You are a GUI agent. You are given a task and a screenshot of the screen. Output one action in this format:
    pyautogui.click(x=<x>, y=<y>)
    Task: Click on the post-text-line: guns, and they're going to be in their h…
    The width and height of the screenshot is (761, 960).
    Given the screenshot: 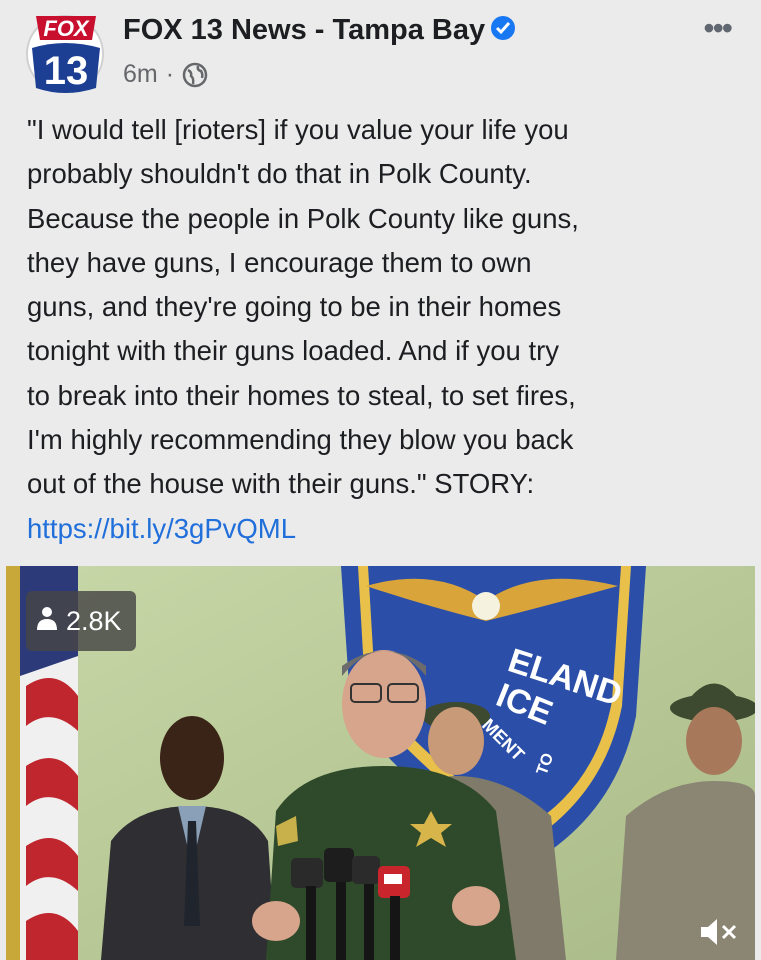 What is the action you would take?
    pyautogui.click(x=294, y=307)
    